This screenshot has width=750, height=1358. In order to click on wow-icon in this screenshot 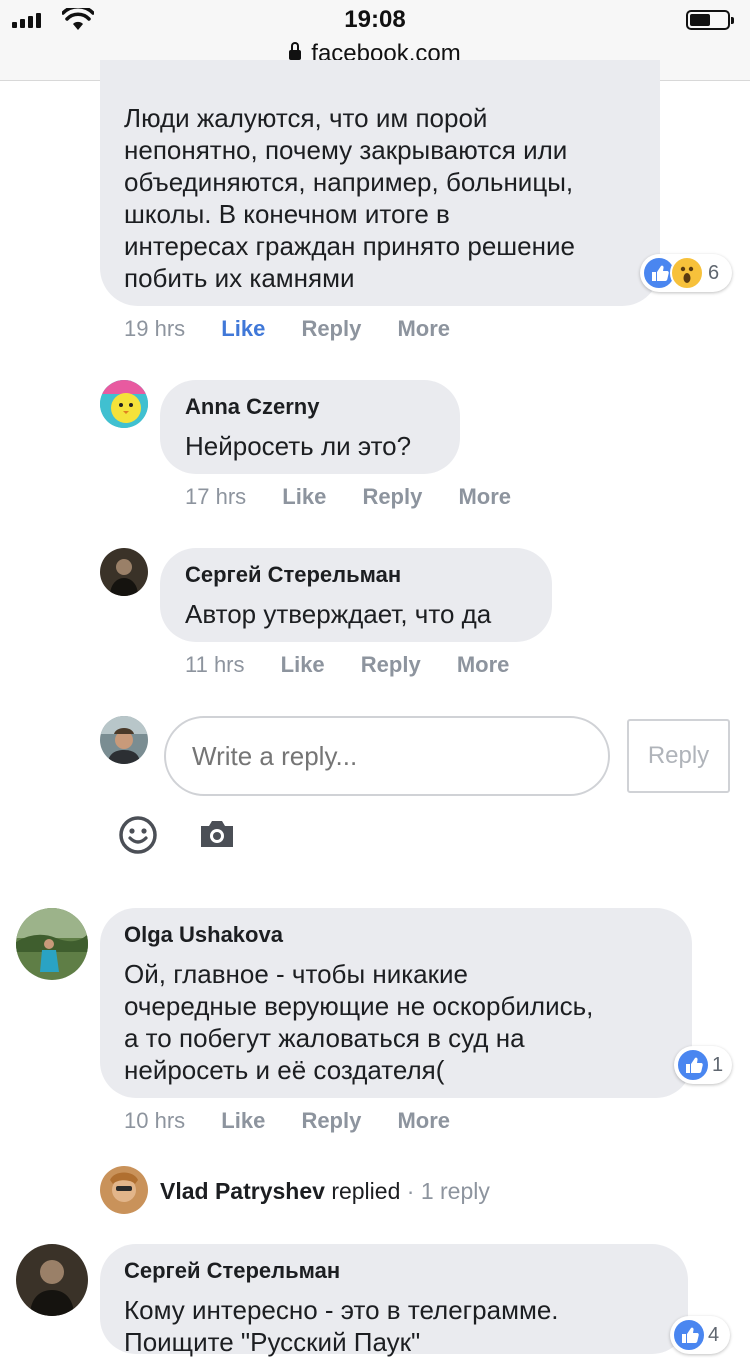, I will do `click(687, 273)`.